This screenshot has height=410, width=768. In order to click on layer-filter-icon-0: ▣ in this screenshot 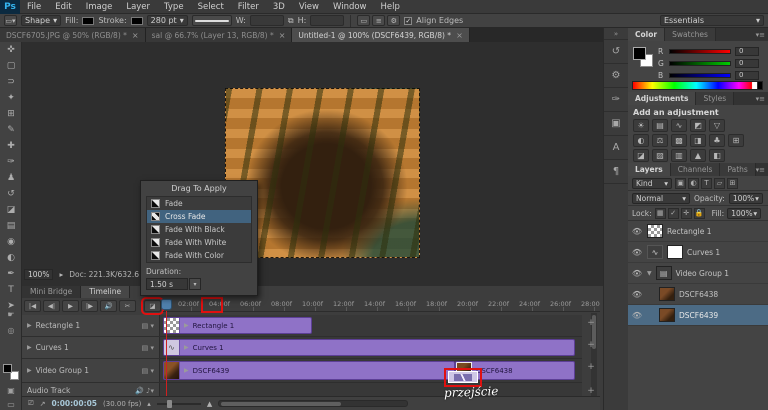, I will do `click(680, 183)`.